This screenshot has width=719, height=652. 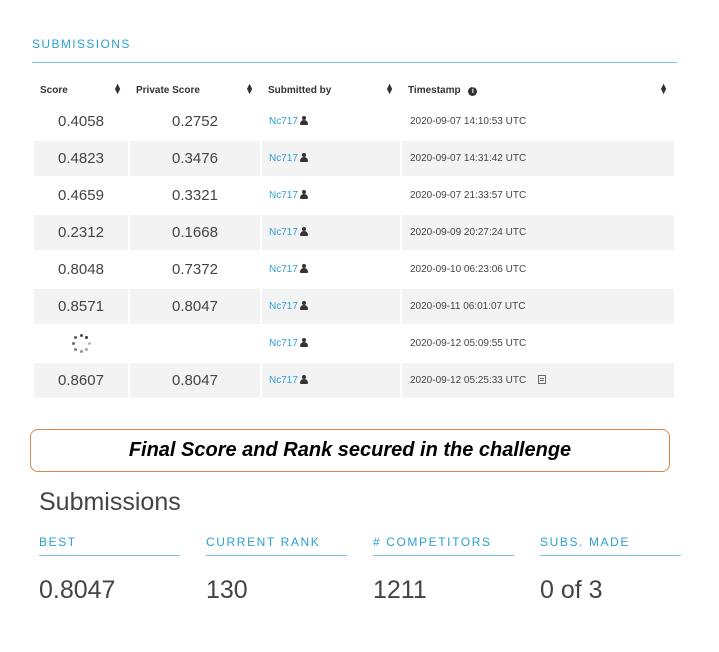 I want to click on table-row: 0.4823 0.3476 Nc717 2020-09-07 14:31:42 UTC, so click(x=354, y=158).